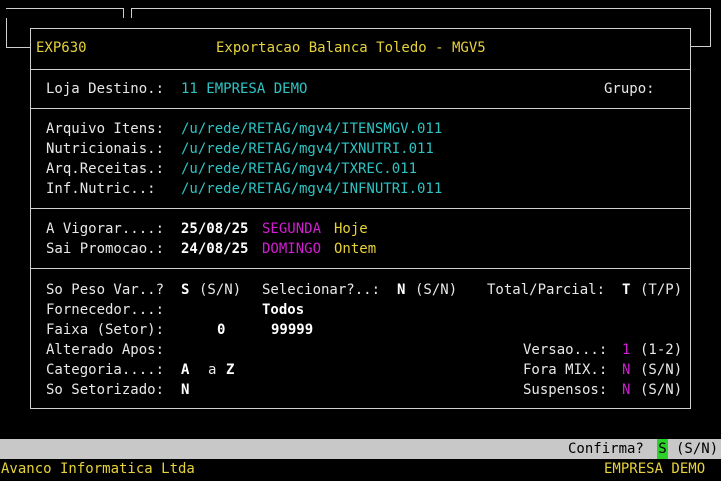 This screenshot has height=481, width=721. I want to click on confirm-hint: (S/N), so click(697, 449).